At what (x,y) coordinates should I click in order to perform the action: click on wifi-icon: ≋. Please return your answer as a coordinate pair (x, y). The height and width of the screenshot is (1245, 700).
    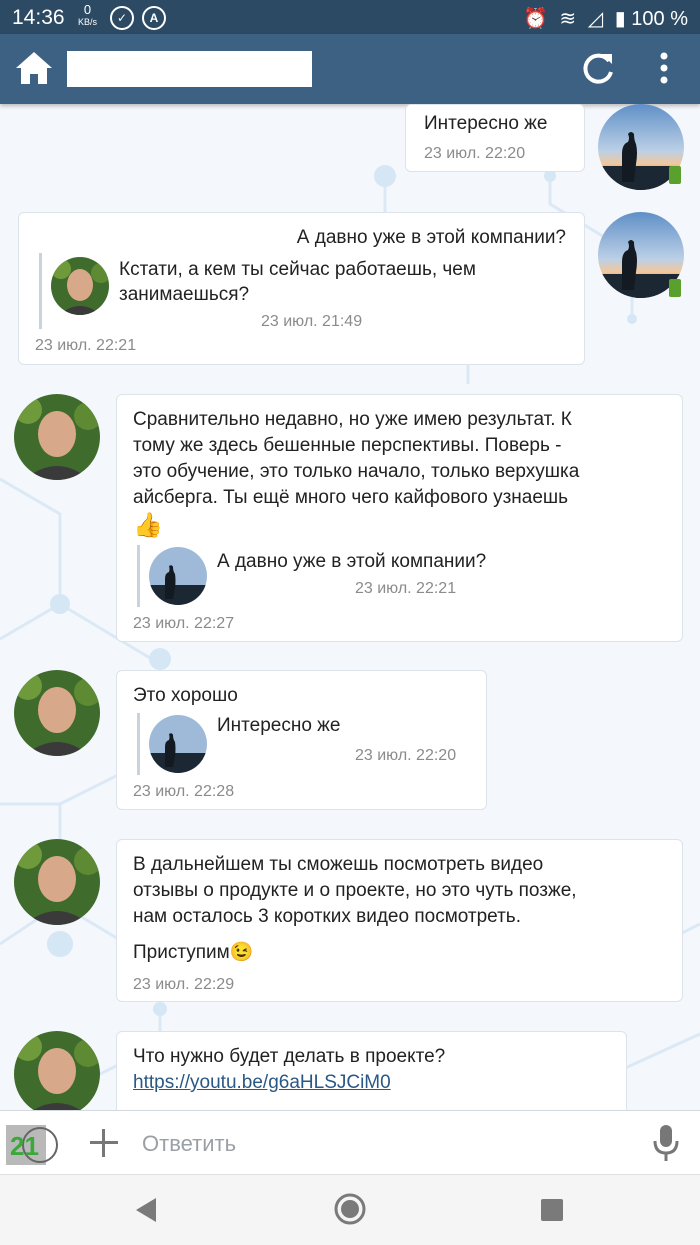
    Looking at the image, I should click on (568, 19).